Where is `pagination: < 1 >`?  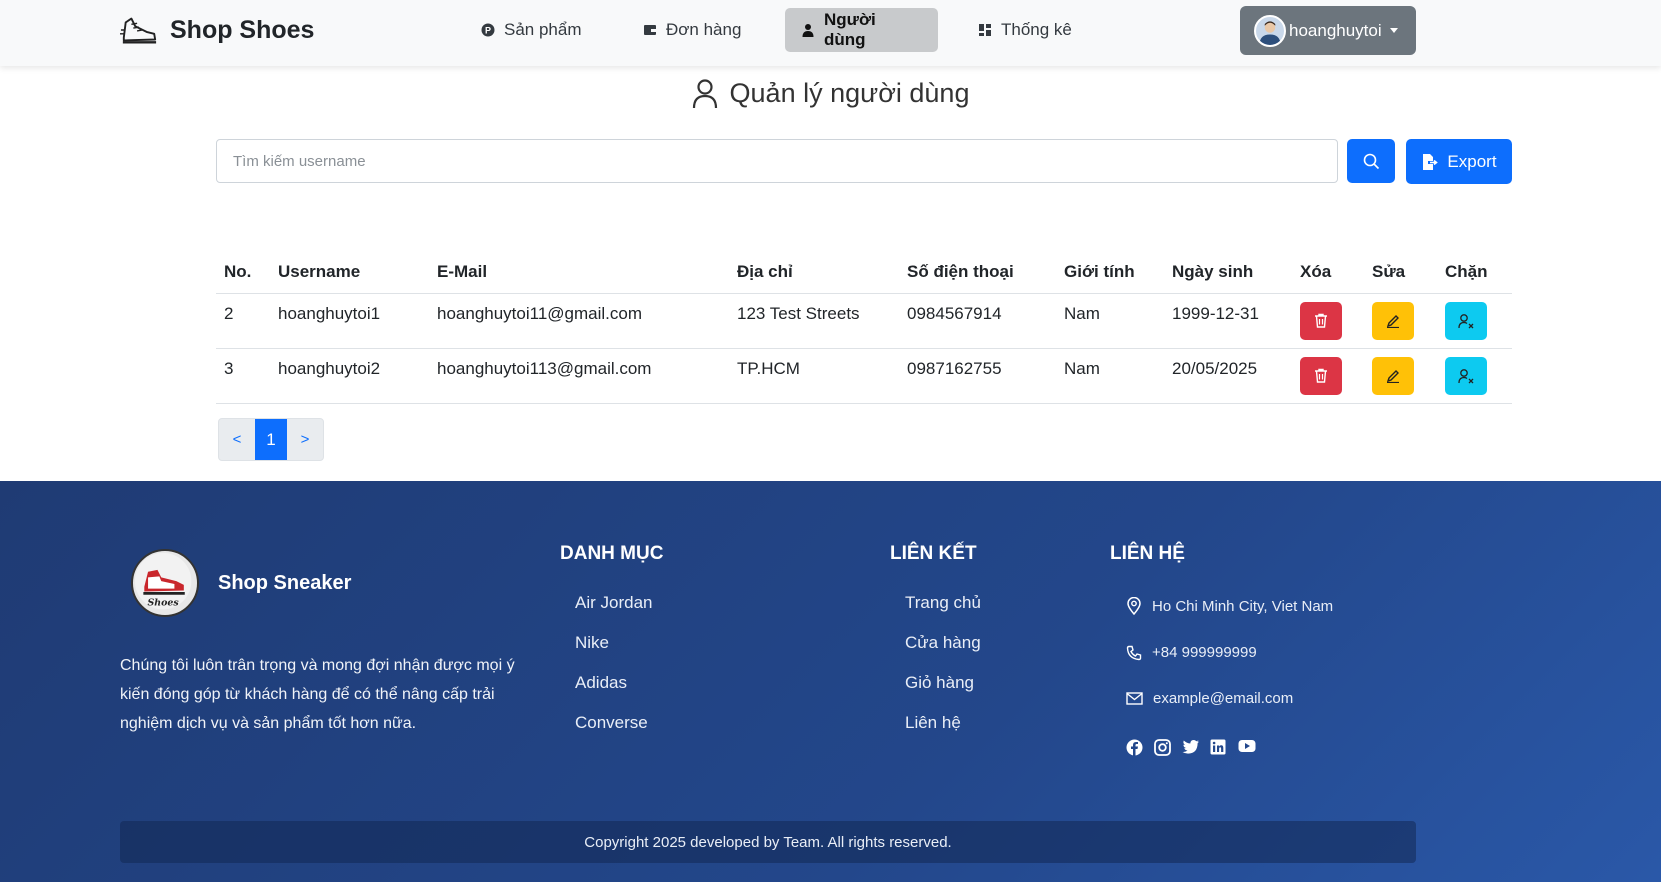 pagination: < 1 > is located at coordinates (271, 439).